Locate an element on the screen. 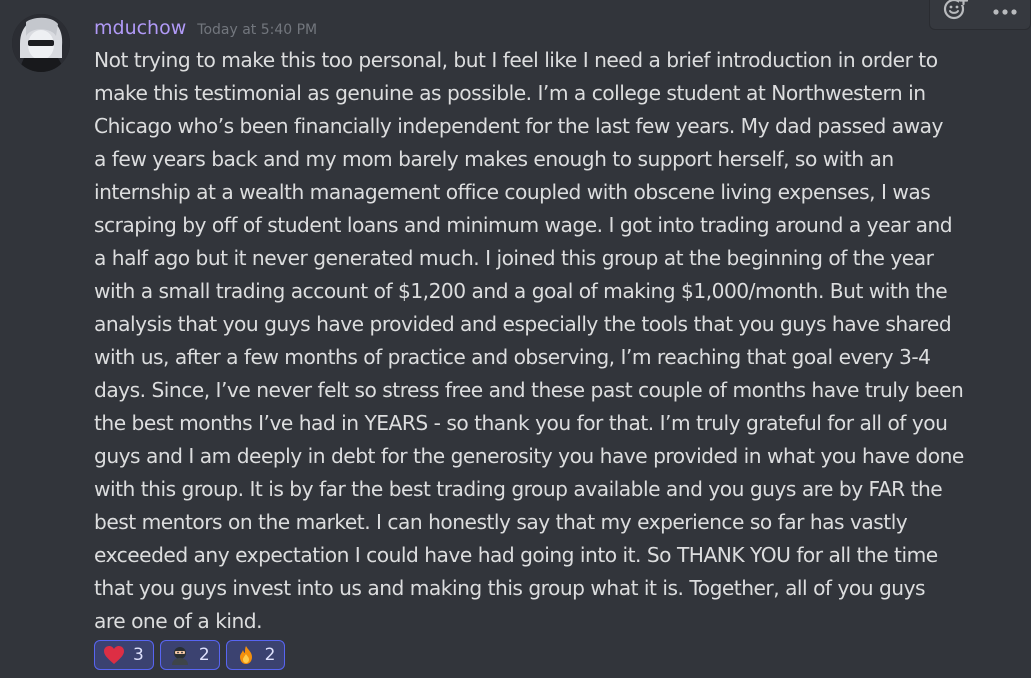 The width and height of the screenshot is (1031, 678). heart-icon is located at coordinates (114, 655).